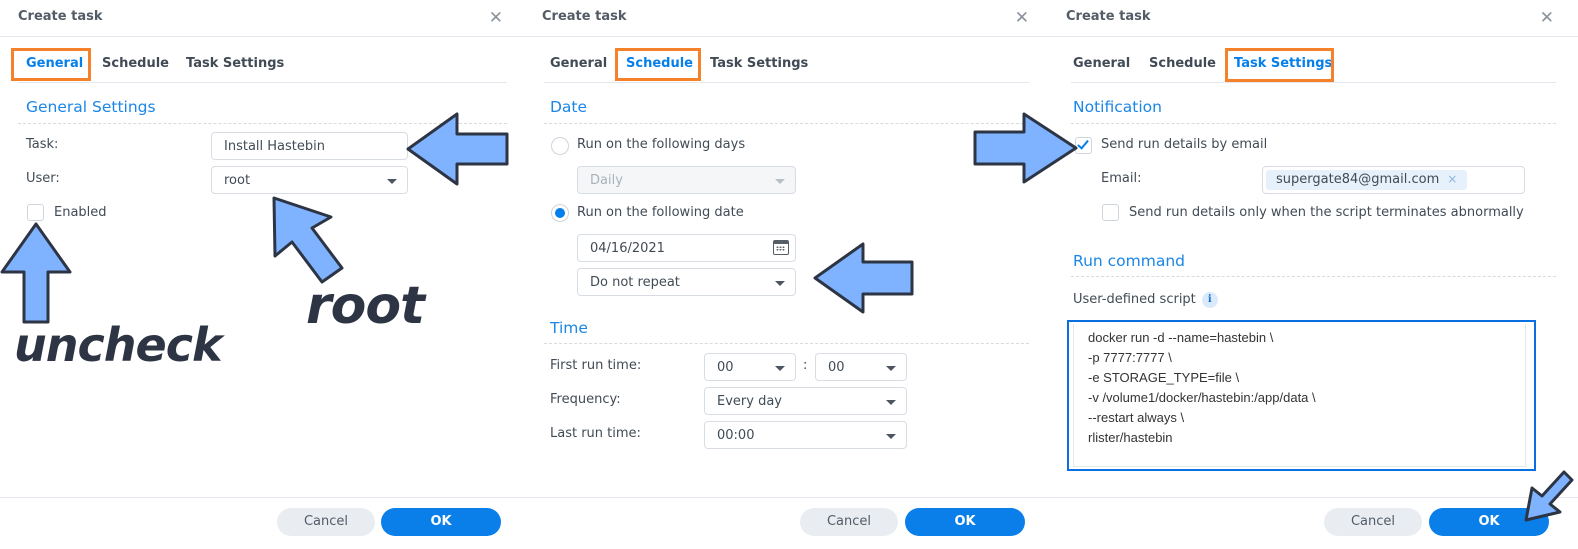  Describe the element at coordinates (686, 248) in the screenshot. I see `date-input: 04/16/2021` at that location.